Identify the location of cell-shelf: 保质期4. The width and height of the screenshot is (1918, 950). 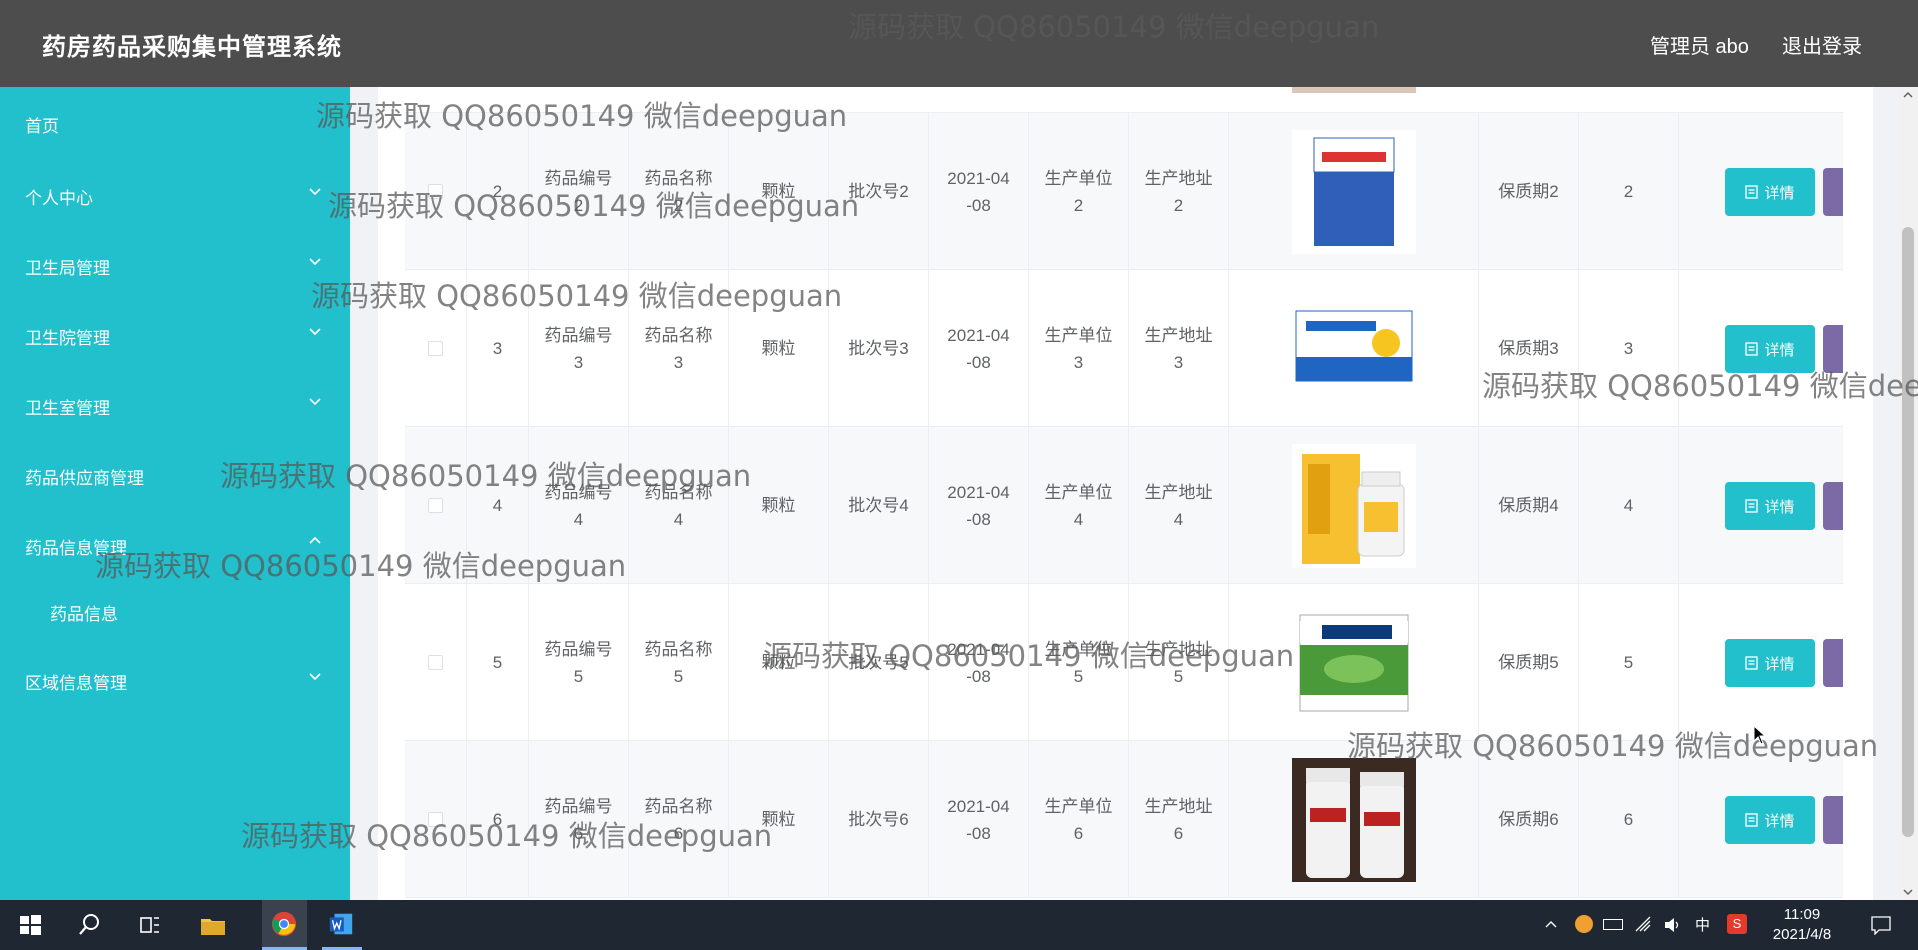
(1529, 505).